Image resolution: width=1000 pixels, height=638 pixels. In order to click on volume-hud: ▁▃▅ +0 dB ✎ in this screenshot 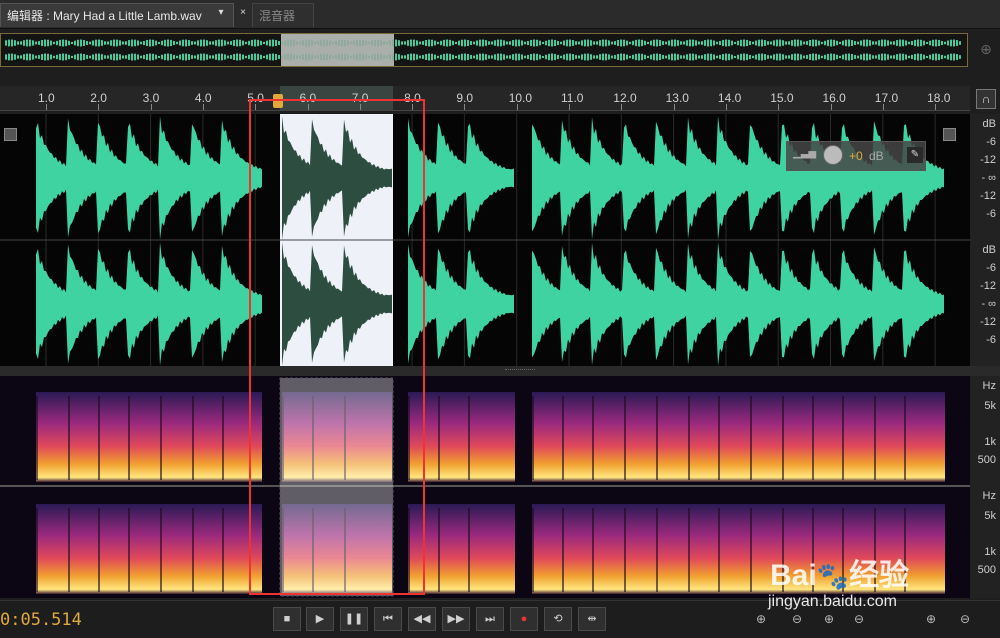, I will do `click(856, 156)`.